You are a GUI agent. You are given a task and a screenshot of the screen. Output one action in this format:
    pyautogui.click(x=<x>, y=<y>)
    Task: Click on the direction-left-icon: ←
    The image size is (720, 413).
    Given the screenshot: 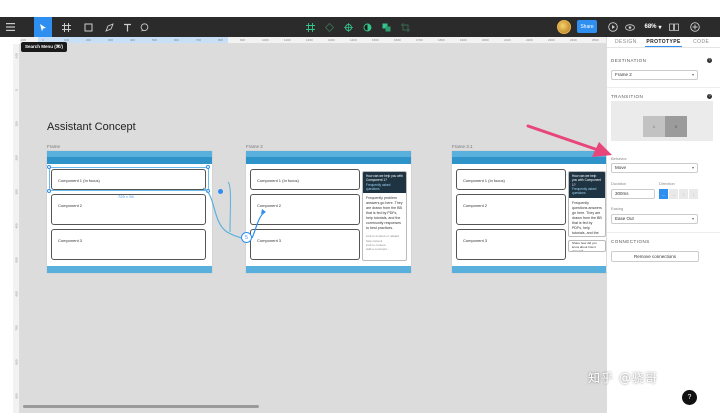 What is the action you would take?
    pyautogui.click(x=663, y=194)
    